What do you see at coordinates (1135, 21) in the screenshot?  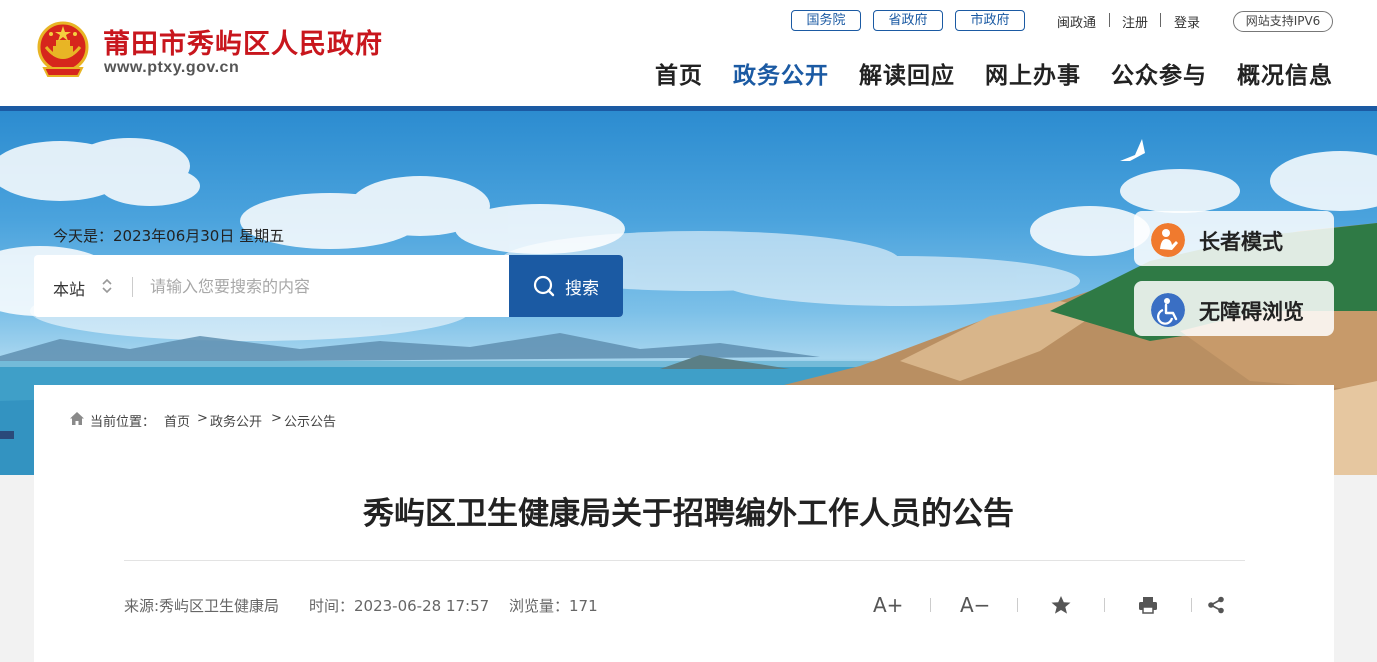 I see `link-register: 注册` at bounding box center [1135, 21].